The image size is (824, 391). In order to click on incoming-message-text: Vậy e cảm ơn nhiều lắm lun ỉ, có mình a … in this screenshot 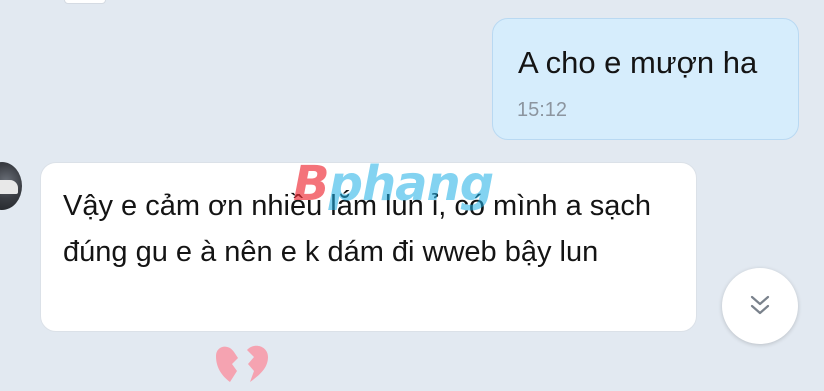, I will do `click(357, 229)`.